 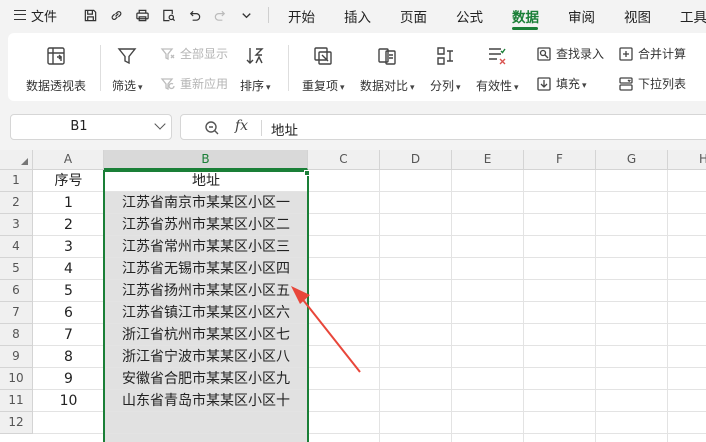 What do you see at coordinates (416, 160) in the screenshot?
I see `column-header-d: D` at bounding box center [416, 160].